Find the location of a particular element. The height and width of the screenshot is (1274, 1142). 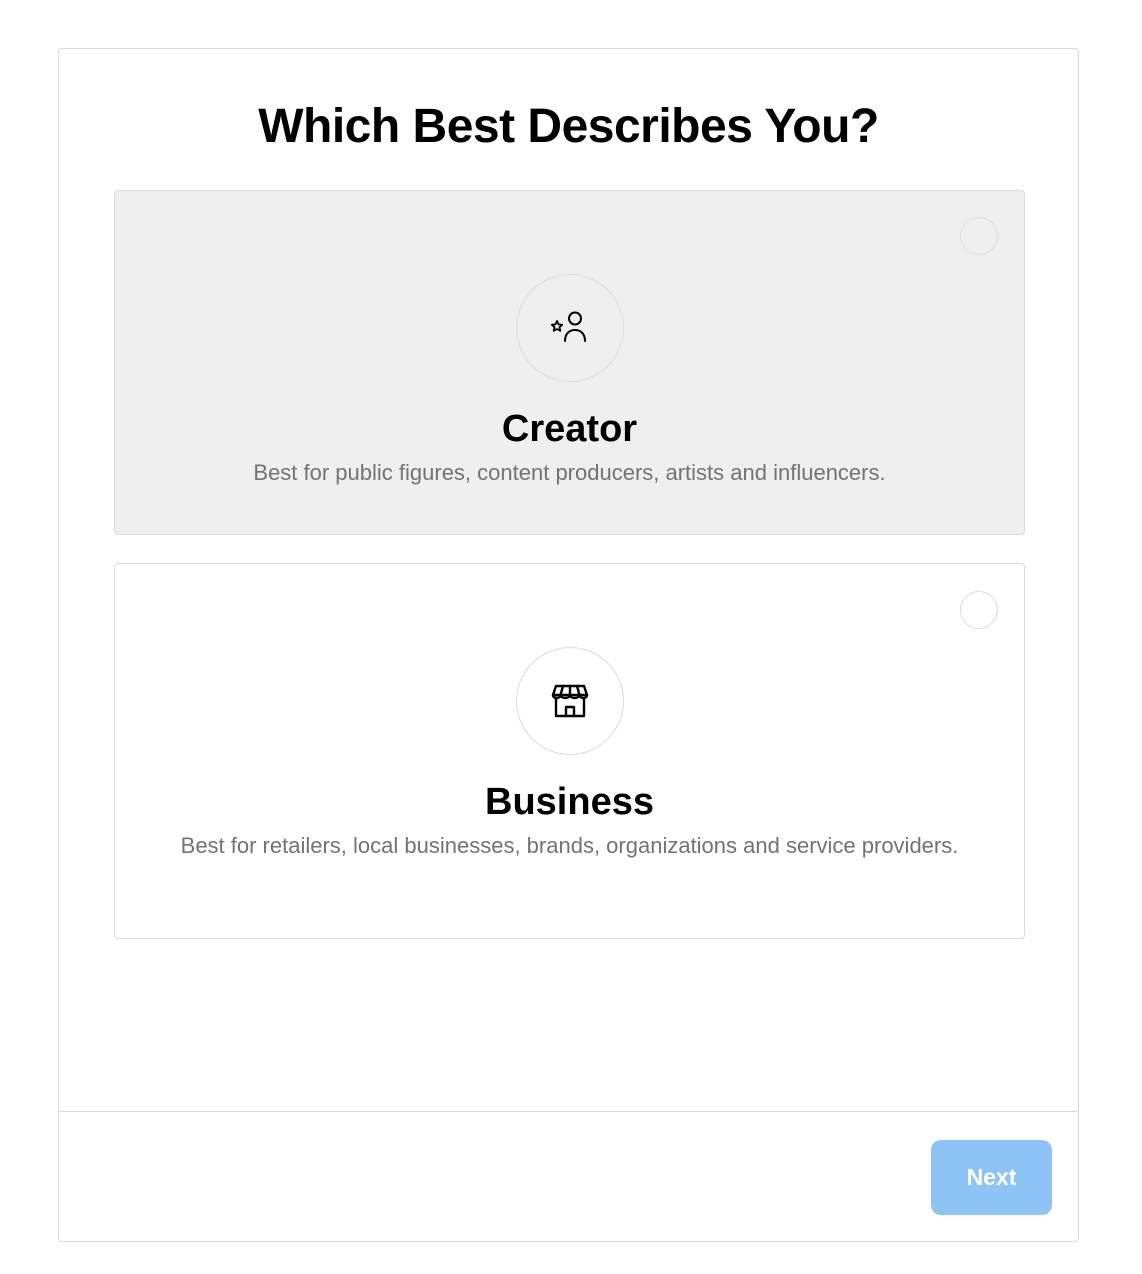

business-title: Business is located at coordinates (569, 802).